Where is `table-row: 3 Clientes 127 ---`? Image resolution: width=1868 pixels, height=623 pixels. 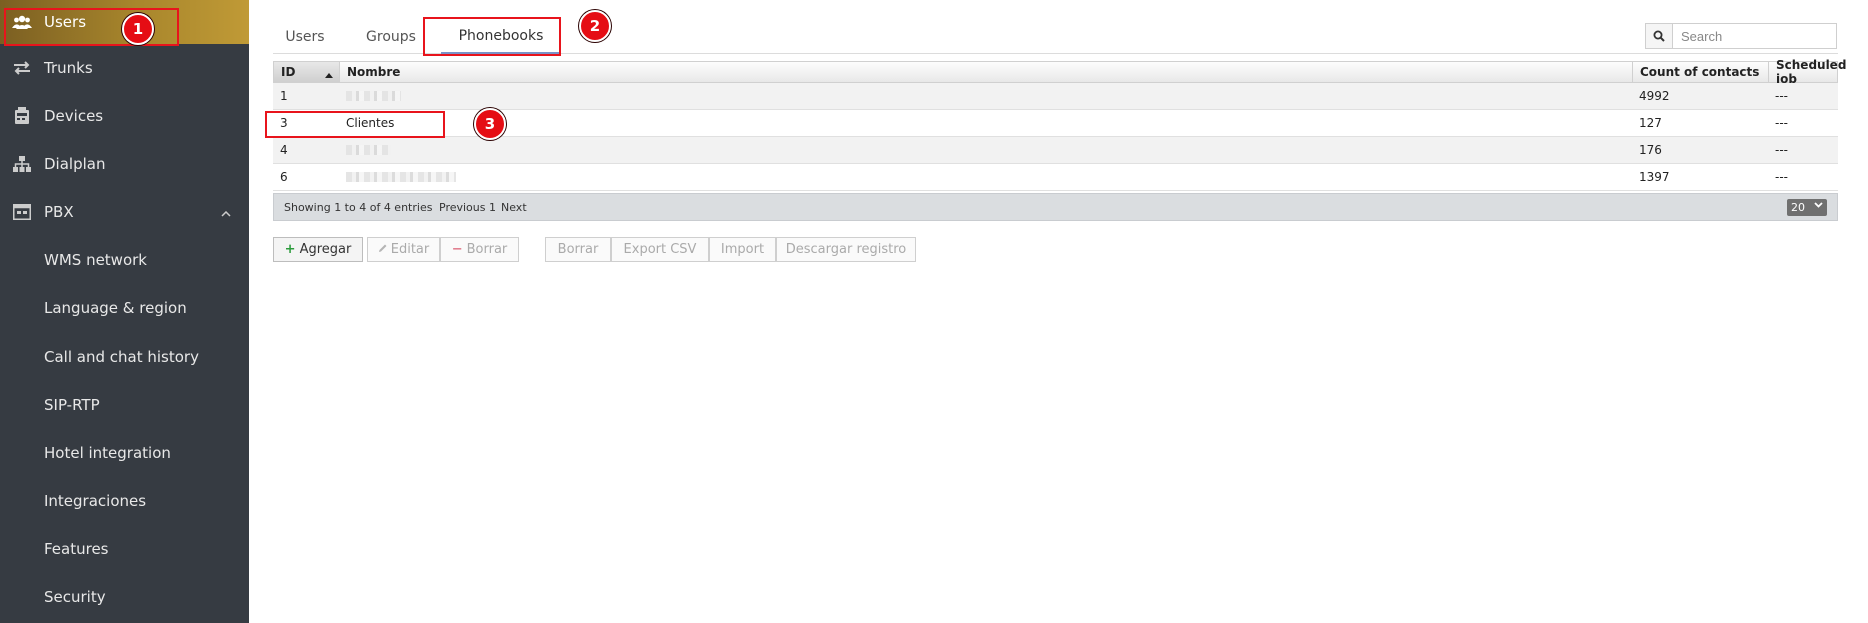 table-row: 3 Clientes 127 --- is located at coordinates (1055, 123).